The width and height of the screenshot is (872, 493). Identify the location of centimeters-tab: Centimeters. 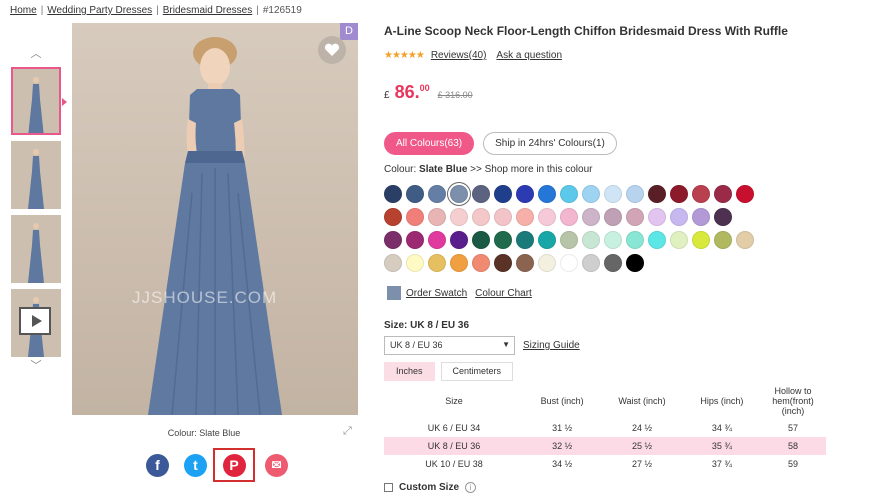
(477, 371).